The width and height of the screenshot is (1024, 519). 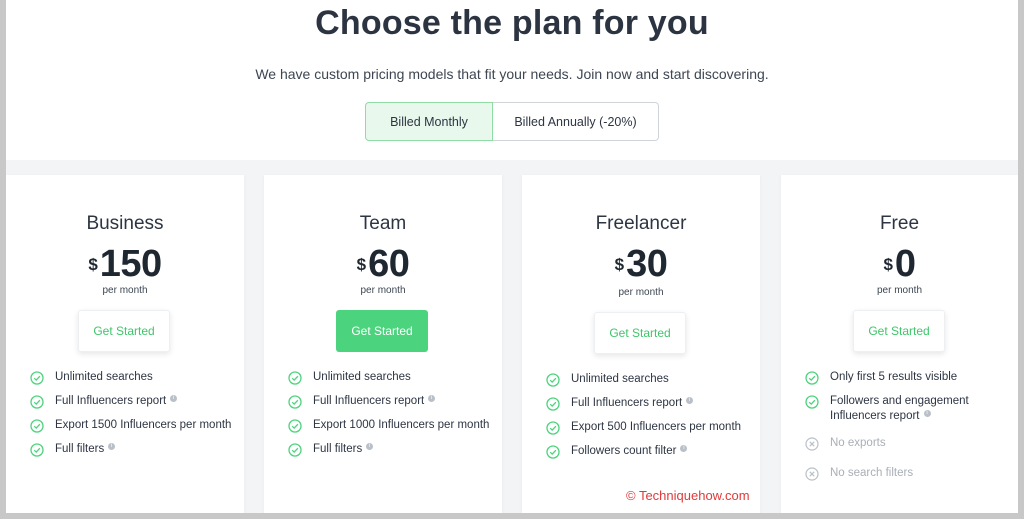 I want to click on price-amount: 60, so click(x=389, y=264).